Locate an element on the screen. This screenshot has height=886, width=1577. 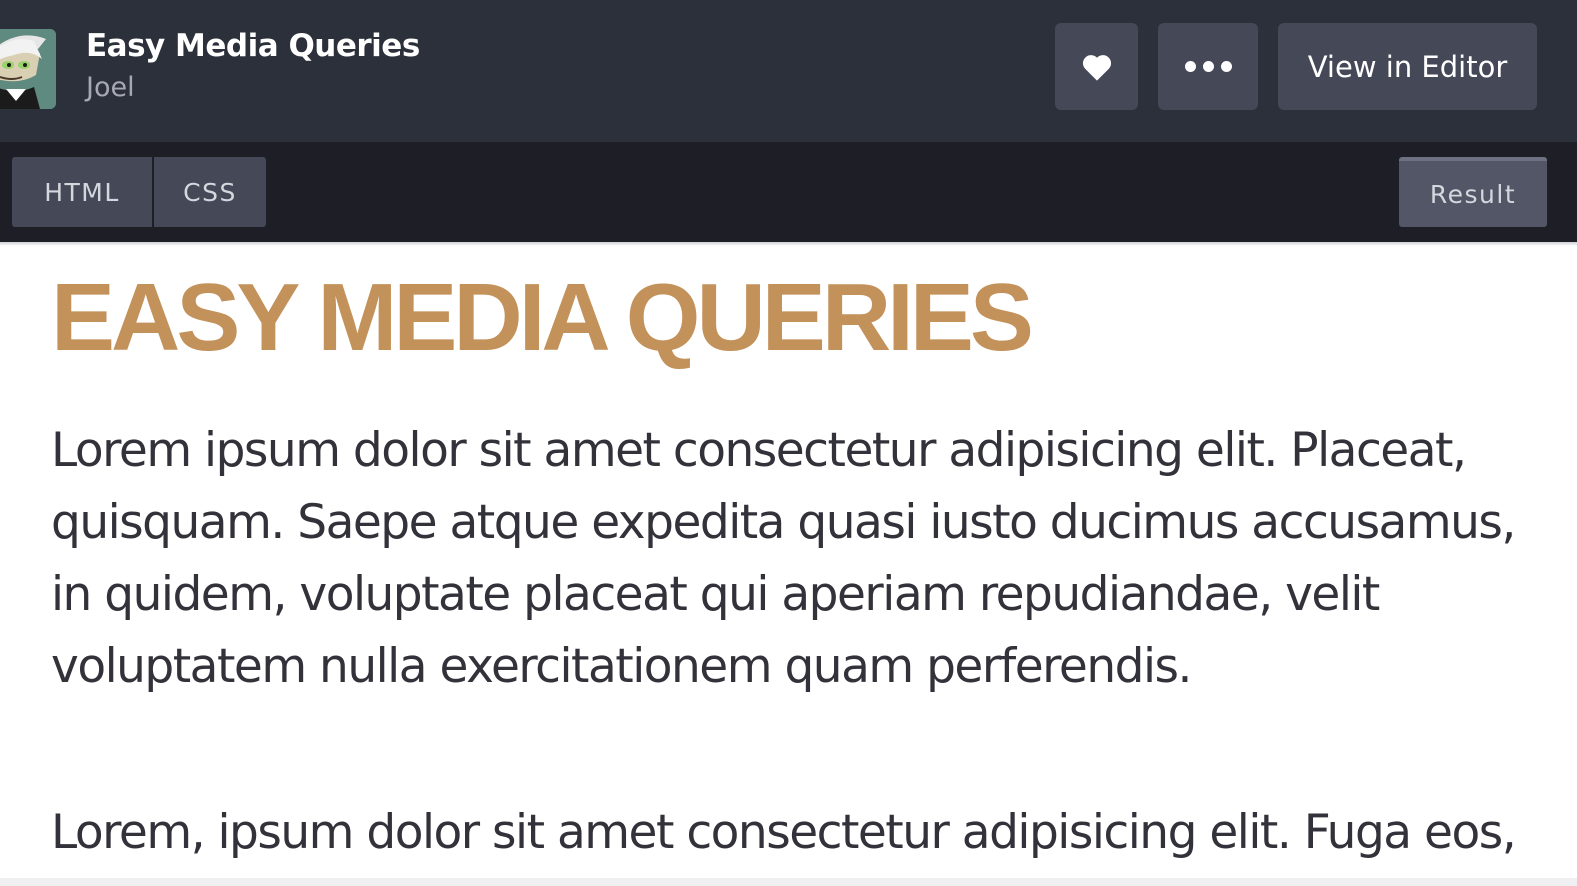
page-heading: EASY MEDIA QUERIES is located at coordinates (542, 317).